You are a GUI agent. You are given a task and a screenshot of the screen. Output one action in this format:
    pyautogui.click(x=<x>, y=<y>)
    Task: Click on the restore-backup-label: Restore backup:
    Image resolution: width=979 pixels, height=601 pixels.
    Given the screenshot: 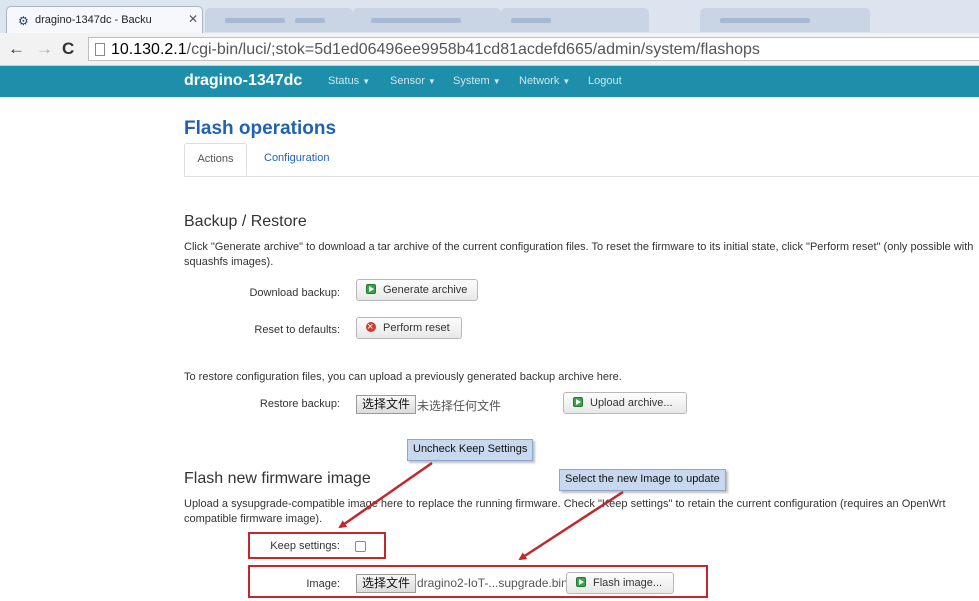 What is the action you would take?
    pyautogui.click(x=299, y=404)
    